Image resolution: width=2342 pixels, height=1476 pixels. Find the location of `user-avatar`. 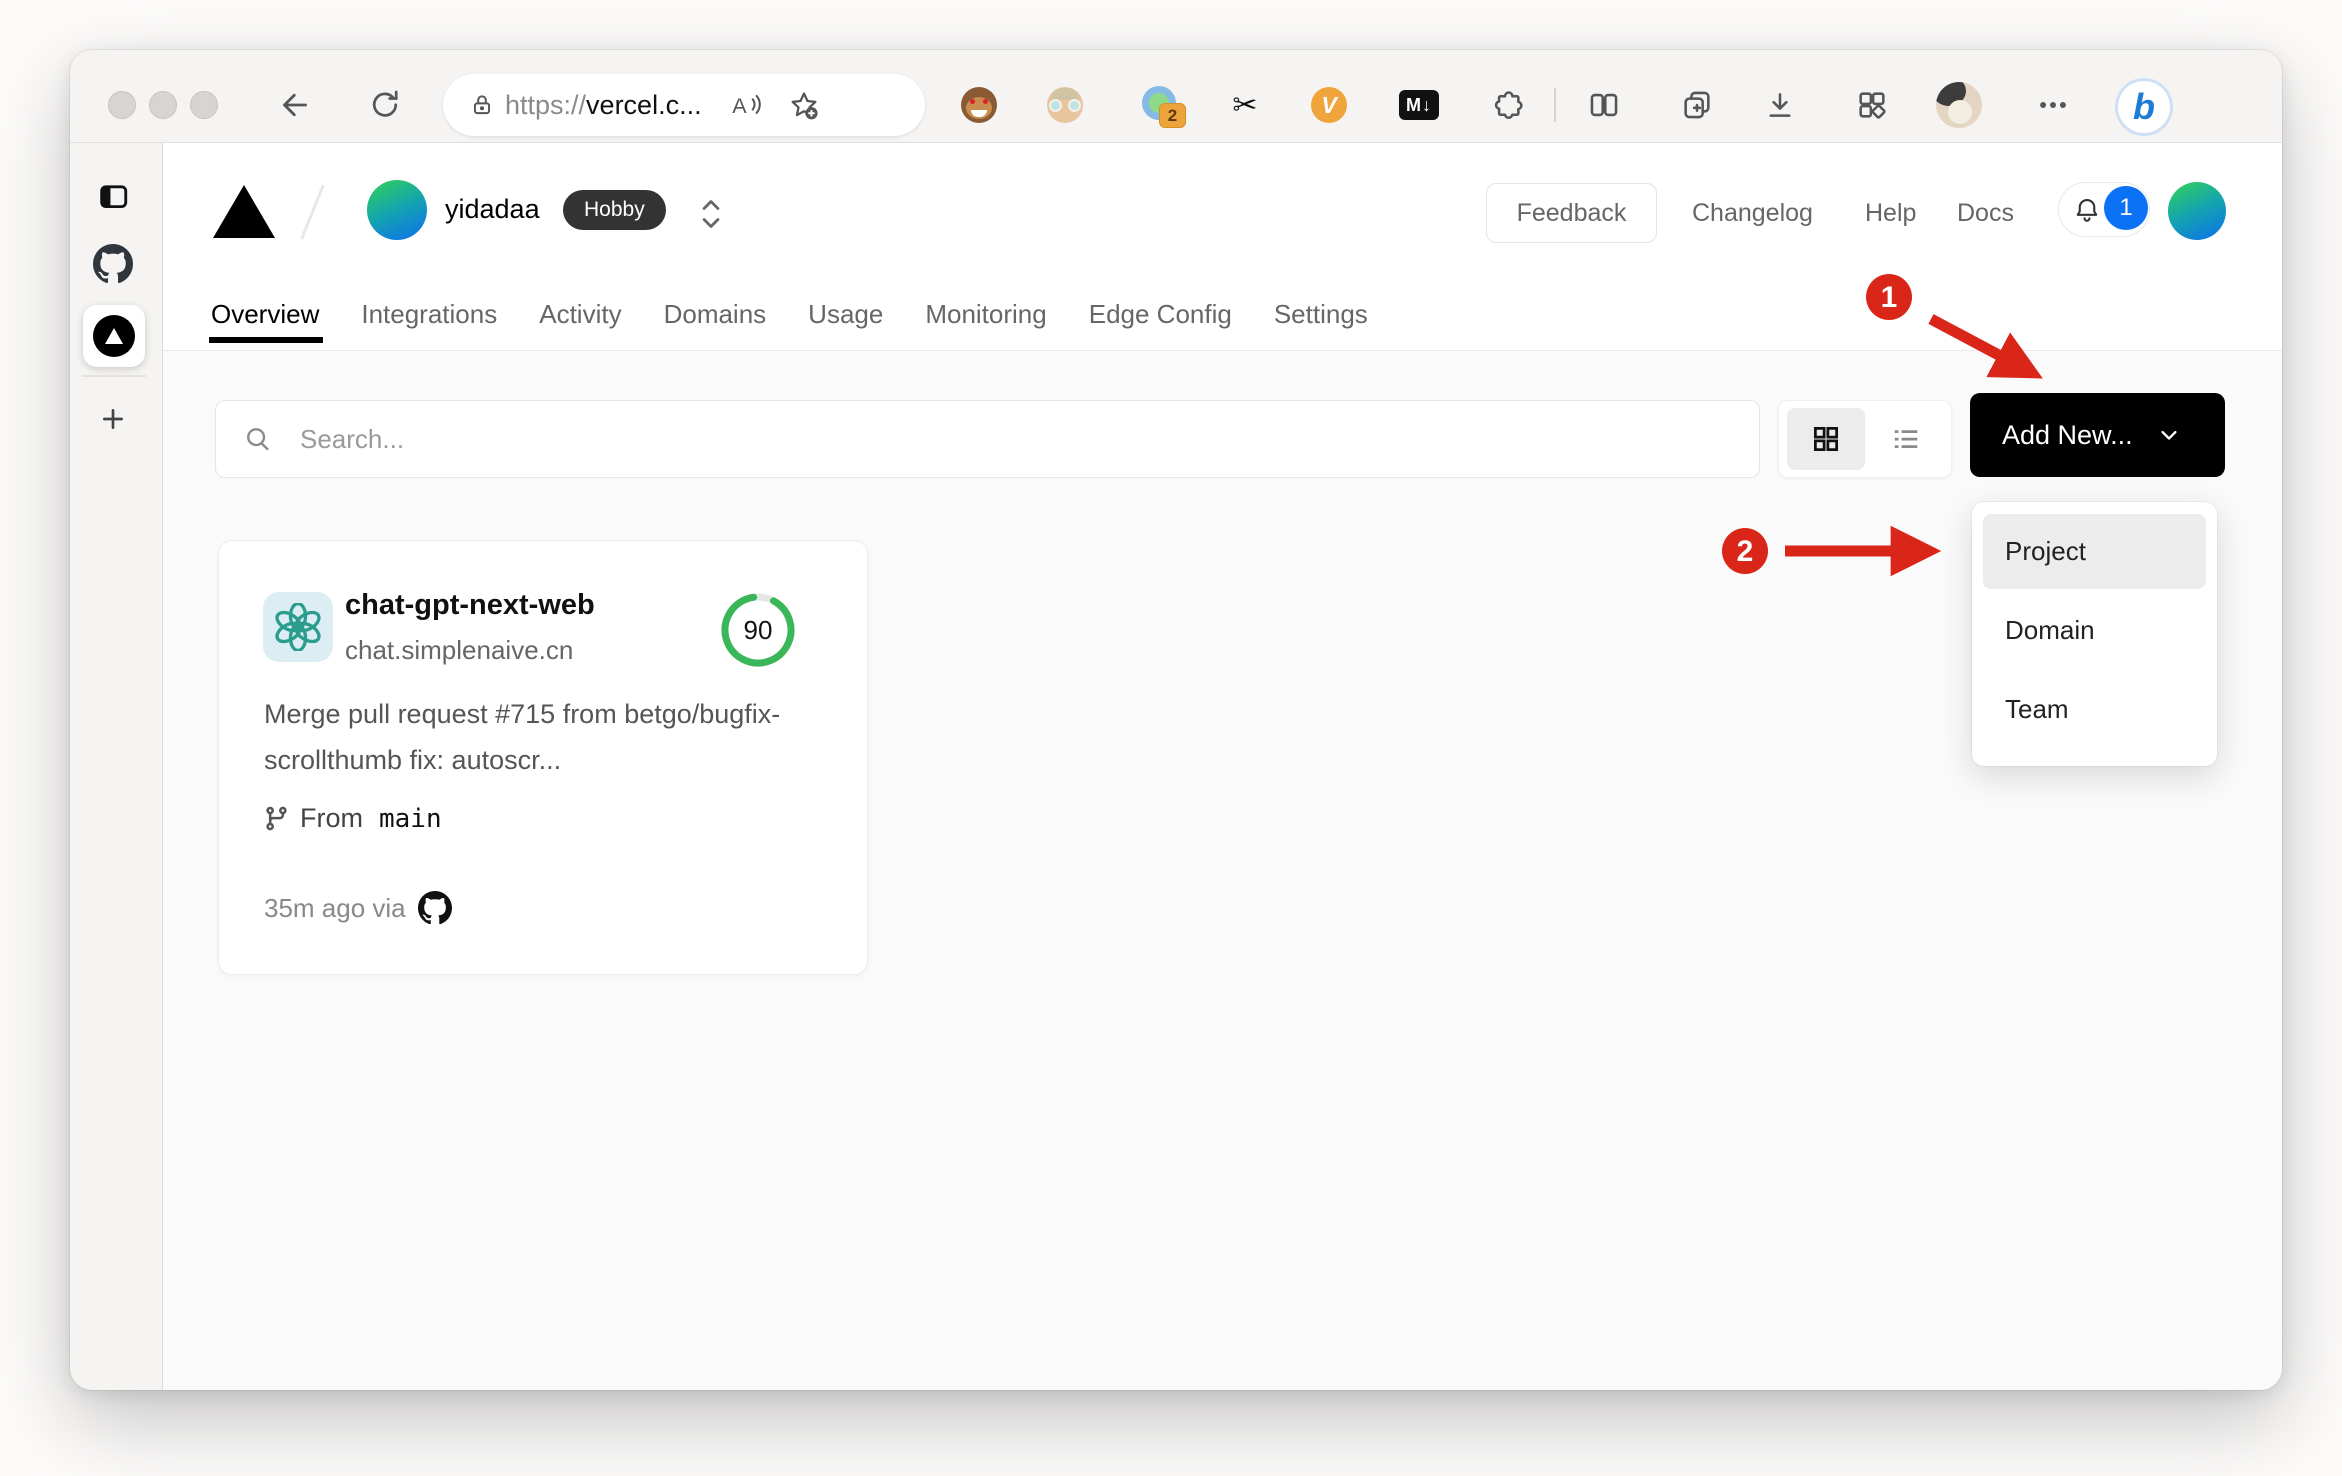

user-avatar is located at coordinates (2197, 211).